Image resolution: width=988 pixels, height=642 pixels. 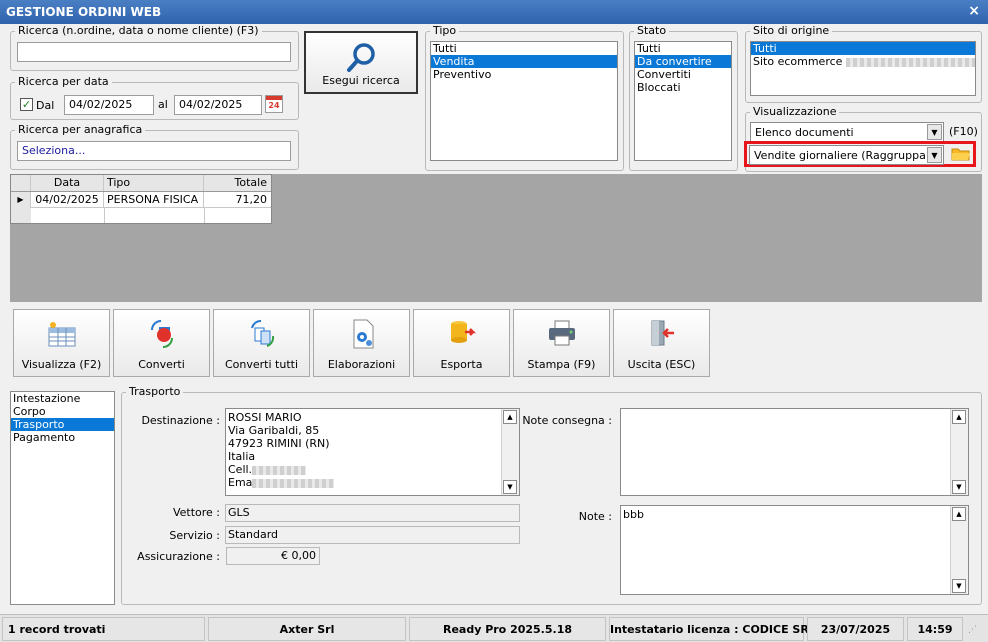 I want to click on view-mode-select: Elenco documenti ▼, so click(x=847, y=132).